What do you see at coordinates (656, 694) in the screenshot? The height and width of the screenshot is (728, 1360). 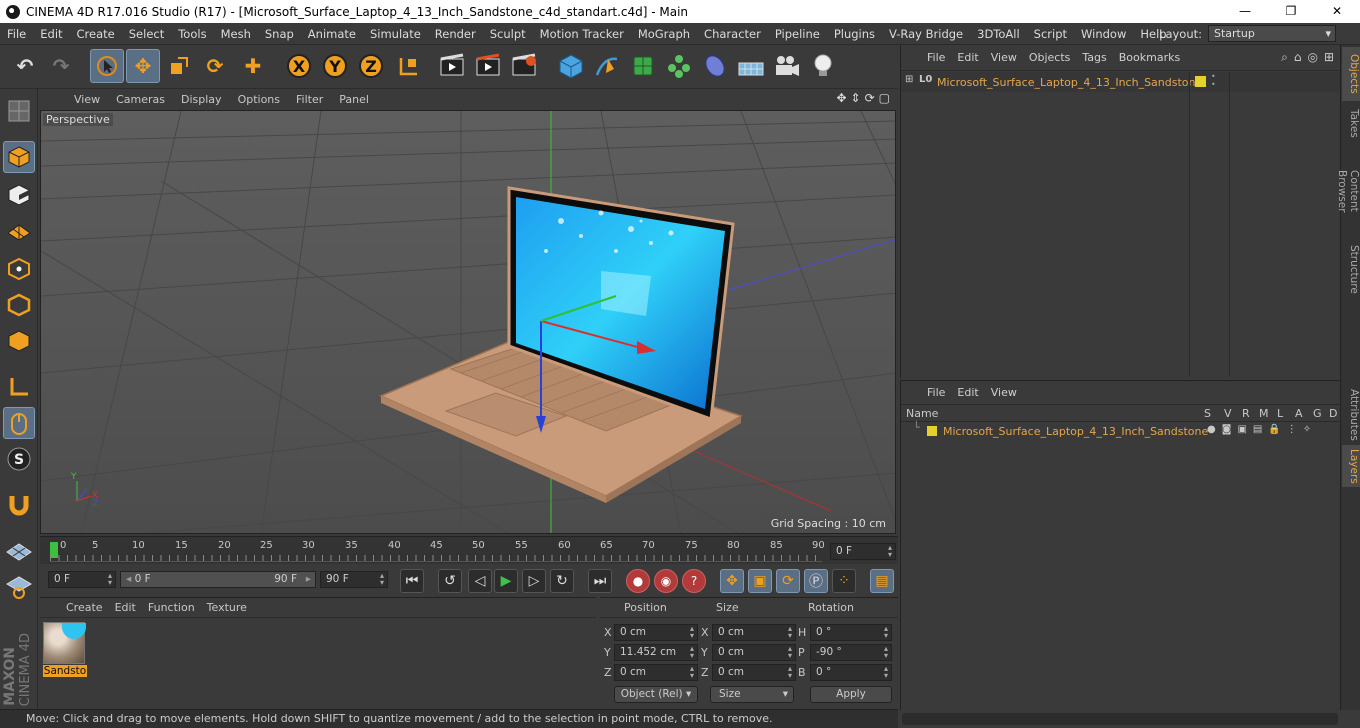 I see `coordinate-mode-dropdown: Object (Rel) ▾` at bounding box center [656, 694].